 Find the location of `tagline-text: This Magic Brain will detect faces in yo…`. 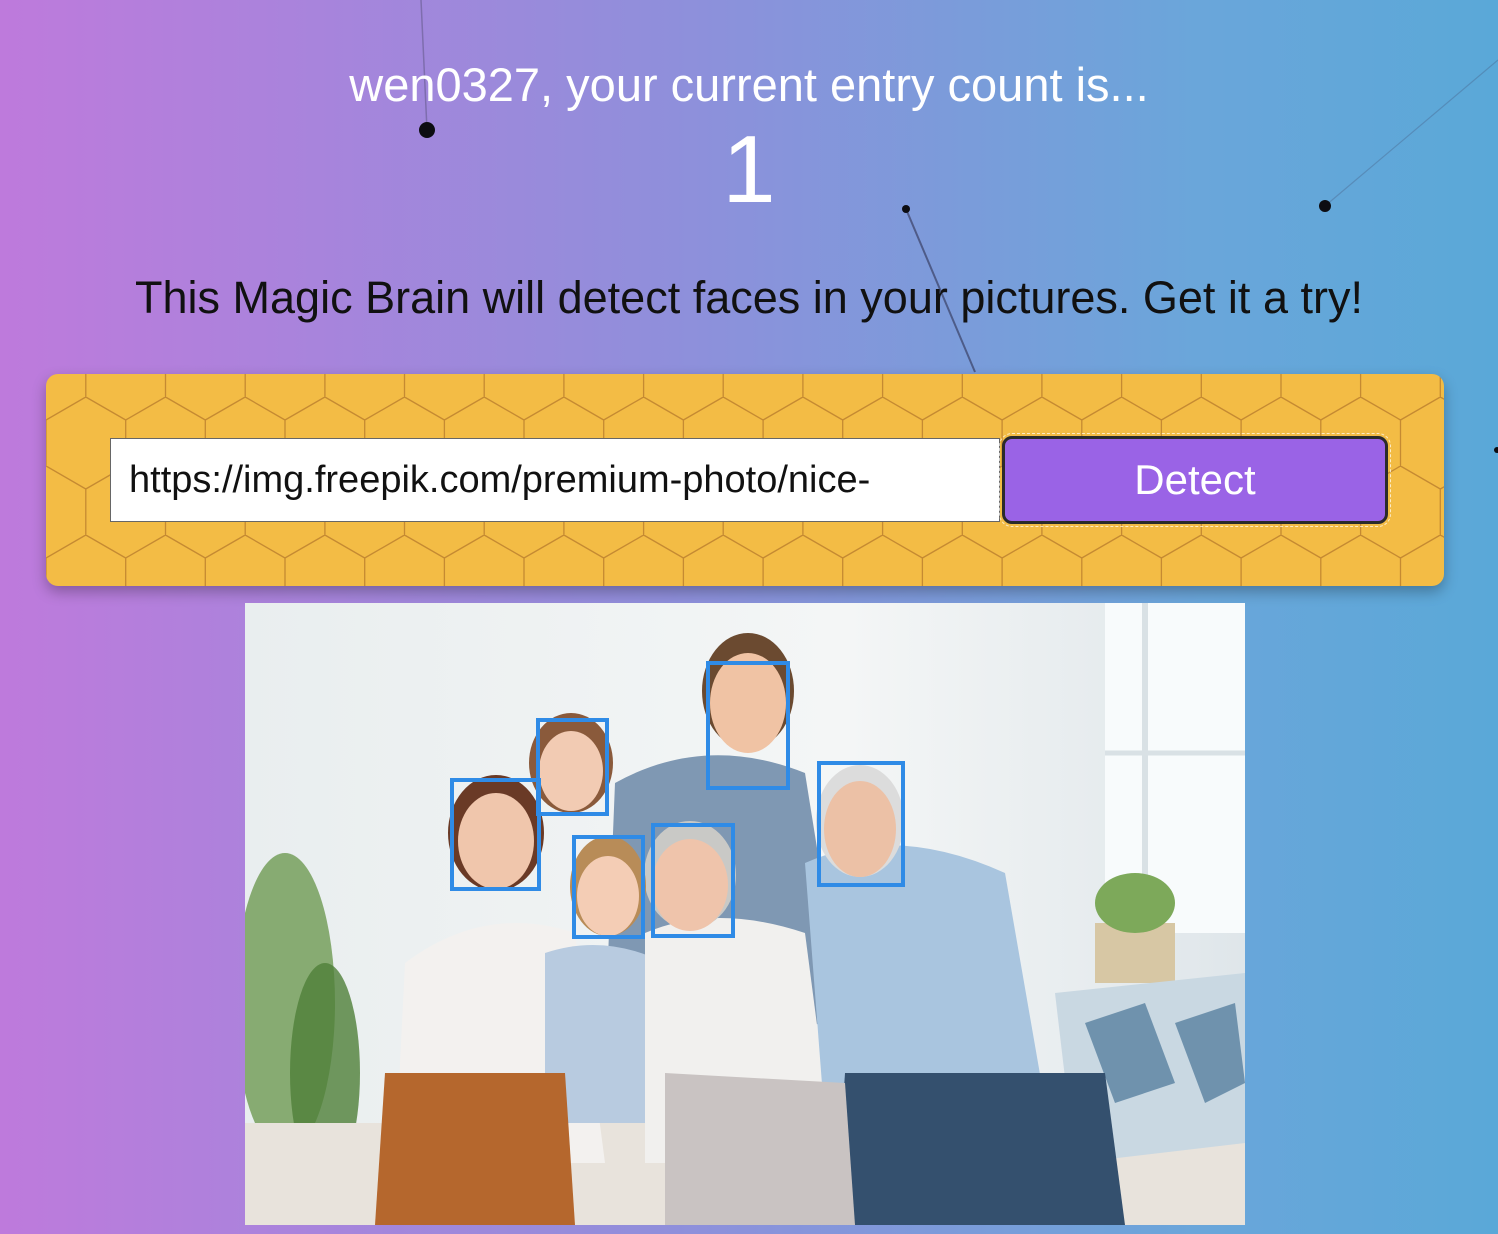

tagline-text: This Magic Brain will detect faces in yo… is located at coordinates (749, 297).